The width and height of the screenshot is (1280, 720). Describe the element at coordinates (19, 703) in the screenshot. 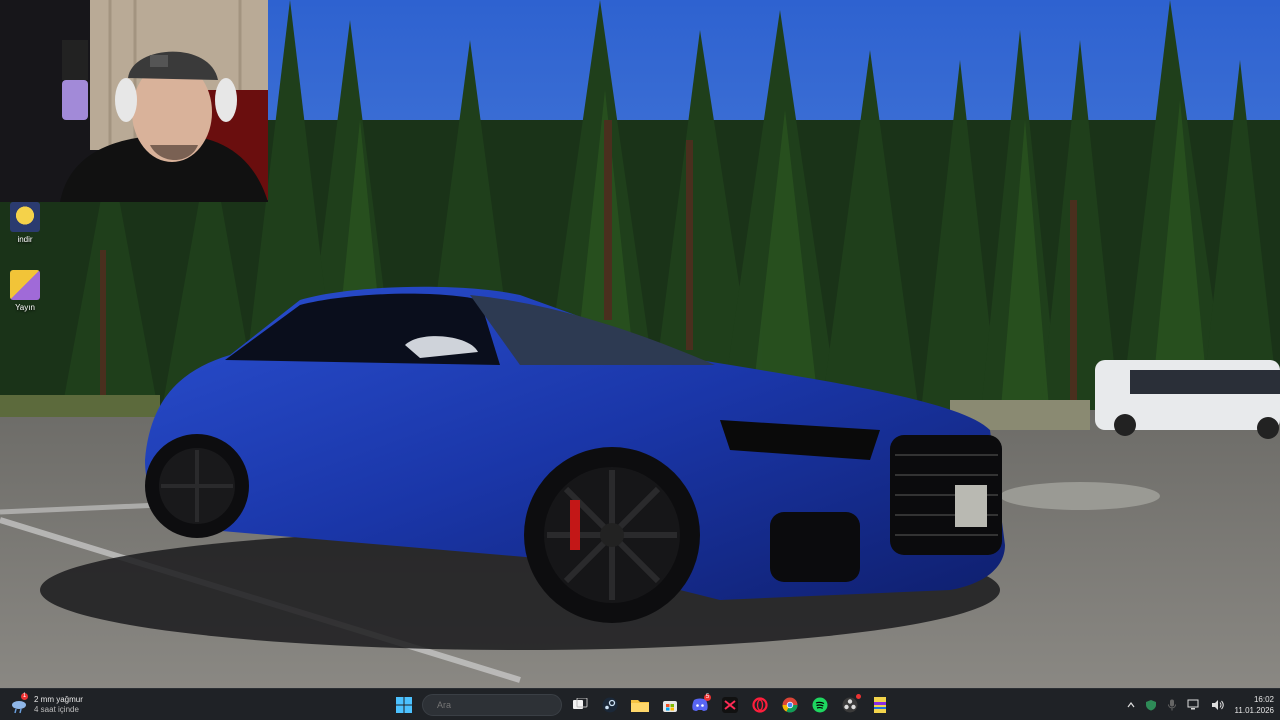

I see `rain-cloud-icon: 1` at that location.